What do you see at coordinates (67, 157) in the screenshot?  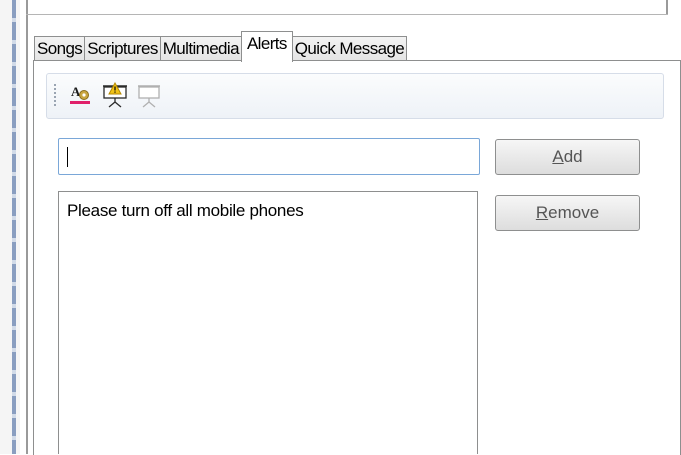 I see `text-cursor` at bounding box center [67, 157].